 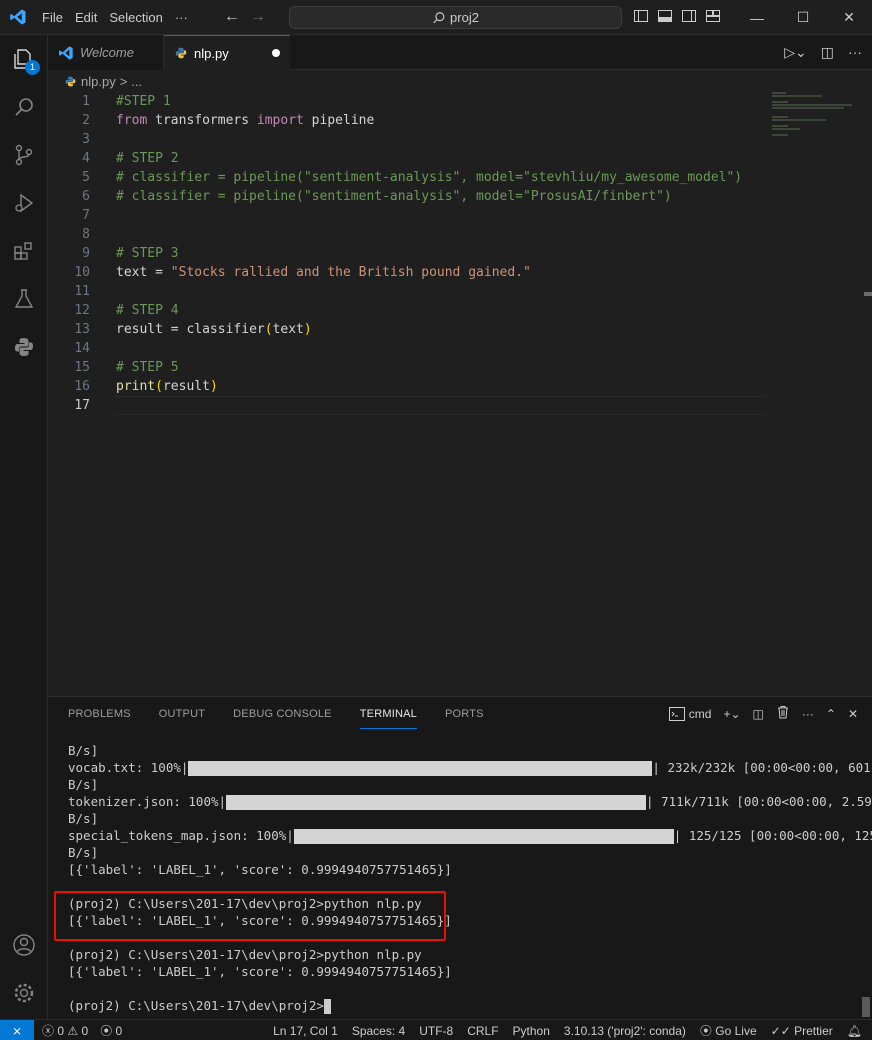 I want to click on indentation: Spaces: 4, so click(x=378, y=1031).